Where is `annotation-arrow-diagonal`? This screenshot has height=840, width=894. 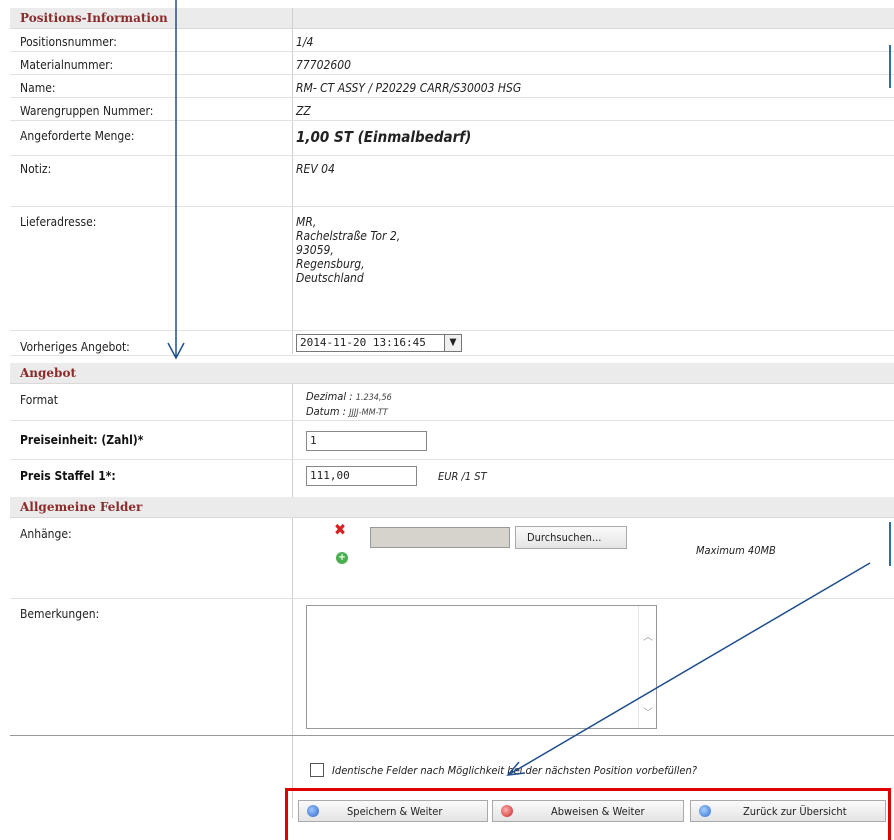 annotation-arrow-diagonal is located at coordinates (689, 669).